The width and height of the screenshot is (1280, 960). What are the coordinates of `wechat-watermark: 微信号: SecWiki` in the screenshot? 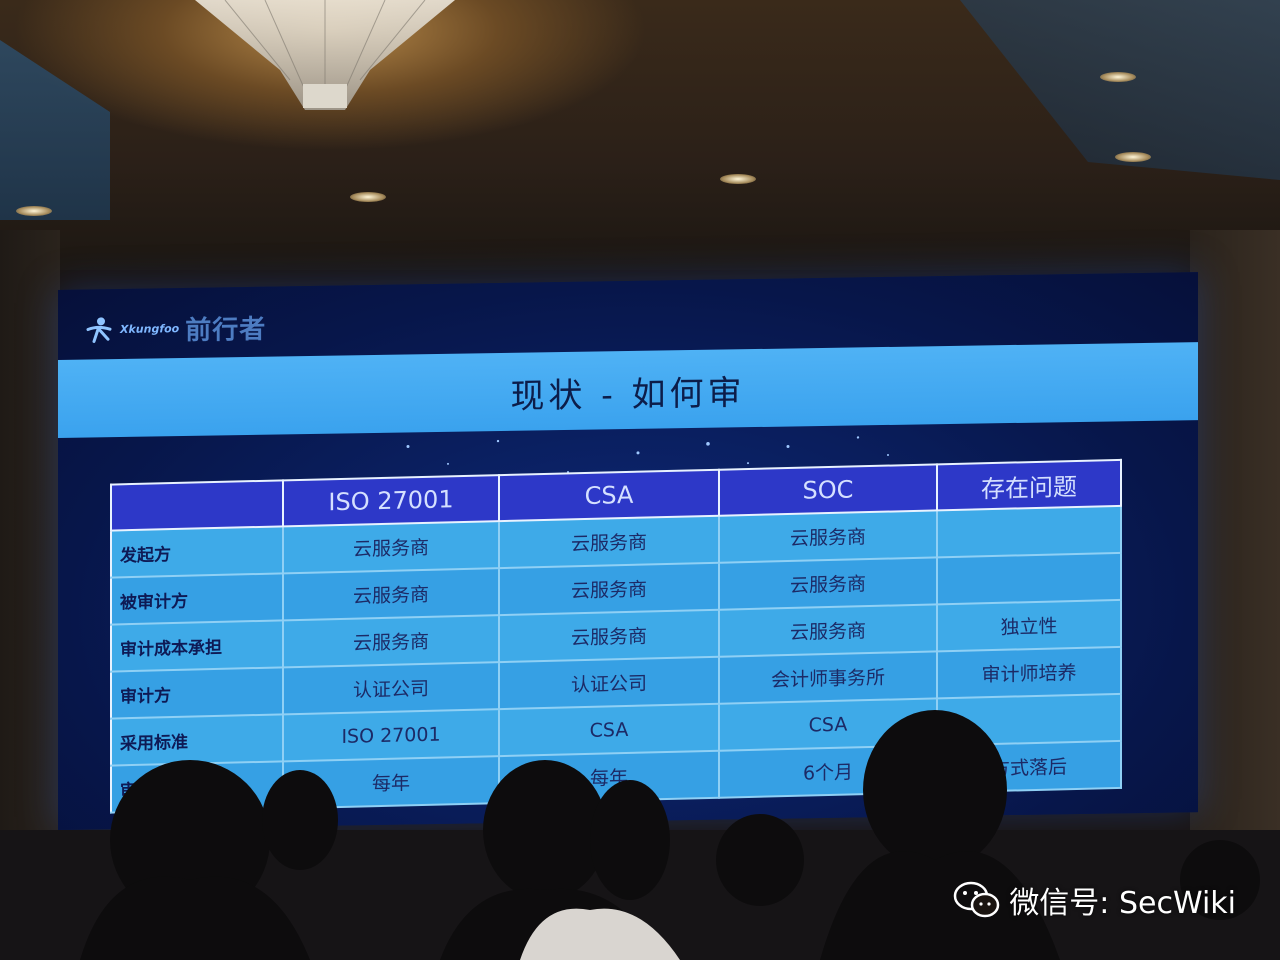 It's located at (1094, 900).